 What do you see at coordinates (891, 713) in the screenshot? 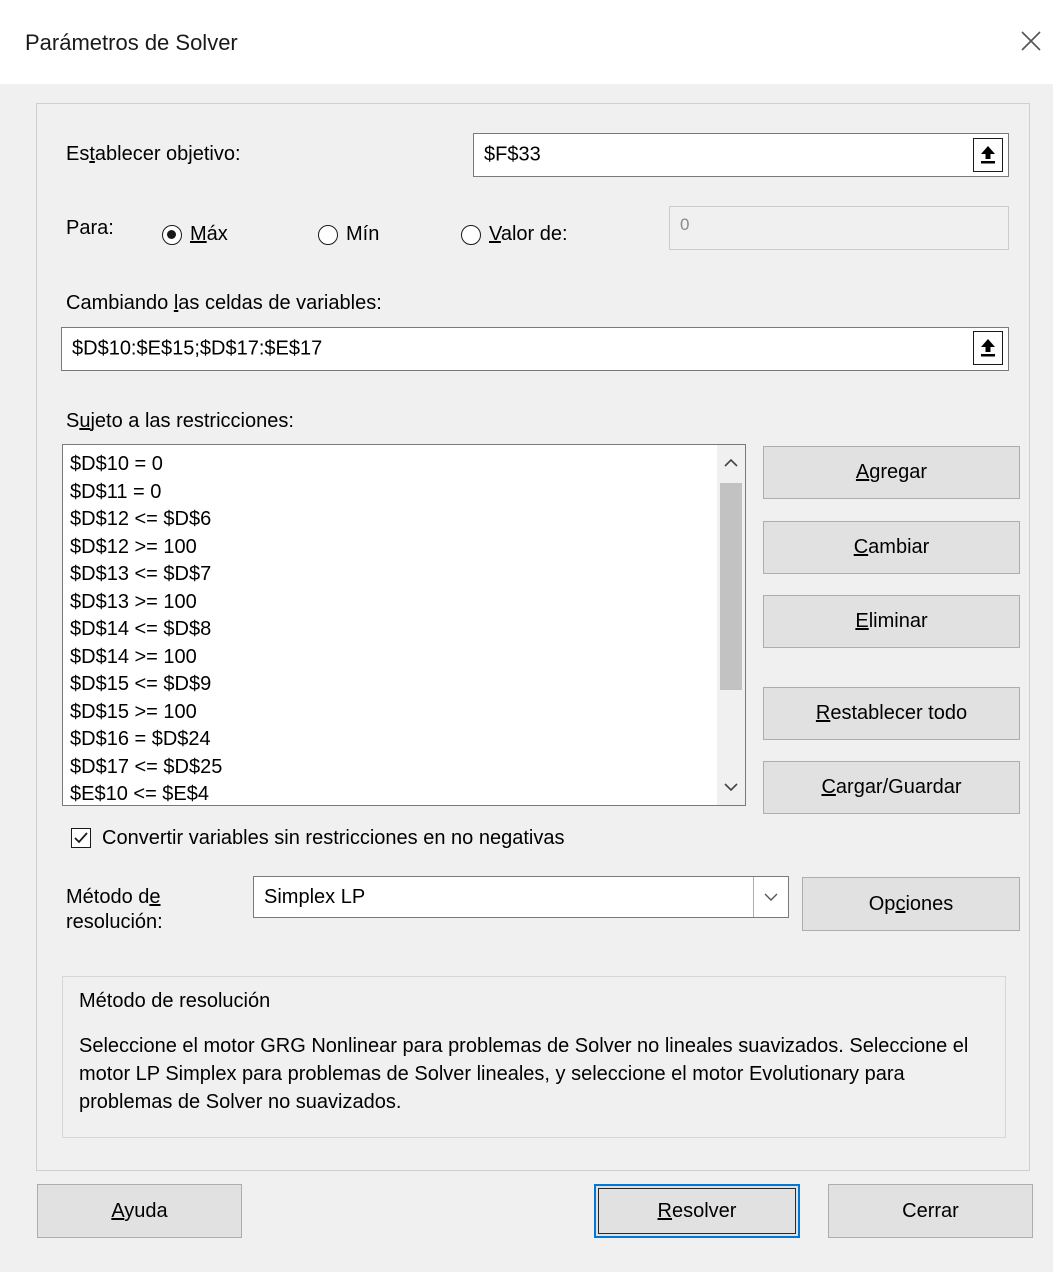
I see `reset-all-button: Restablecer todo` at bounding box center [891, 713].